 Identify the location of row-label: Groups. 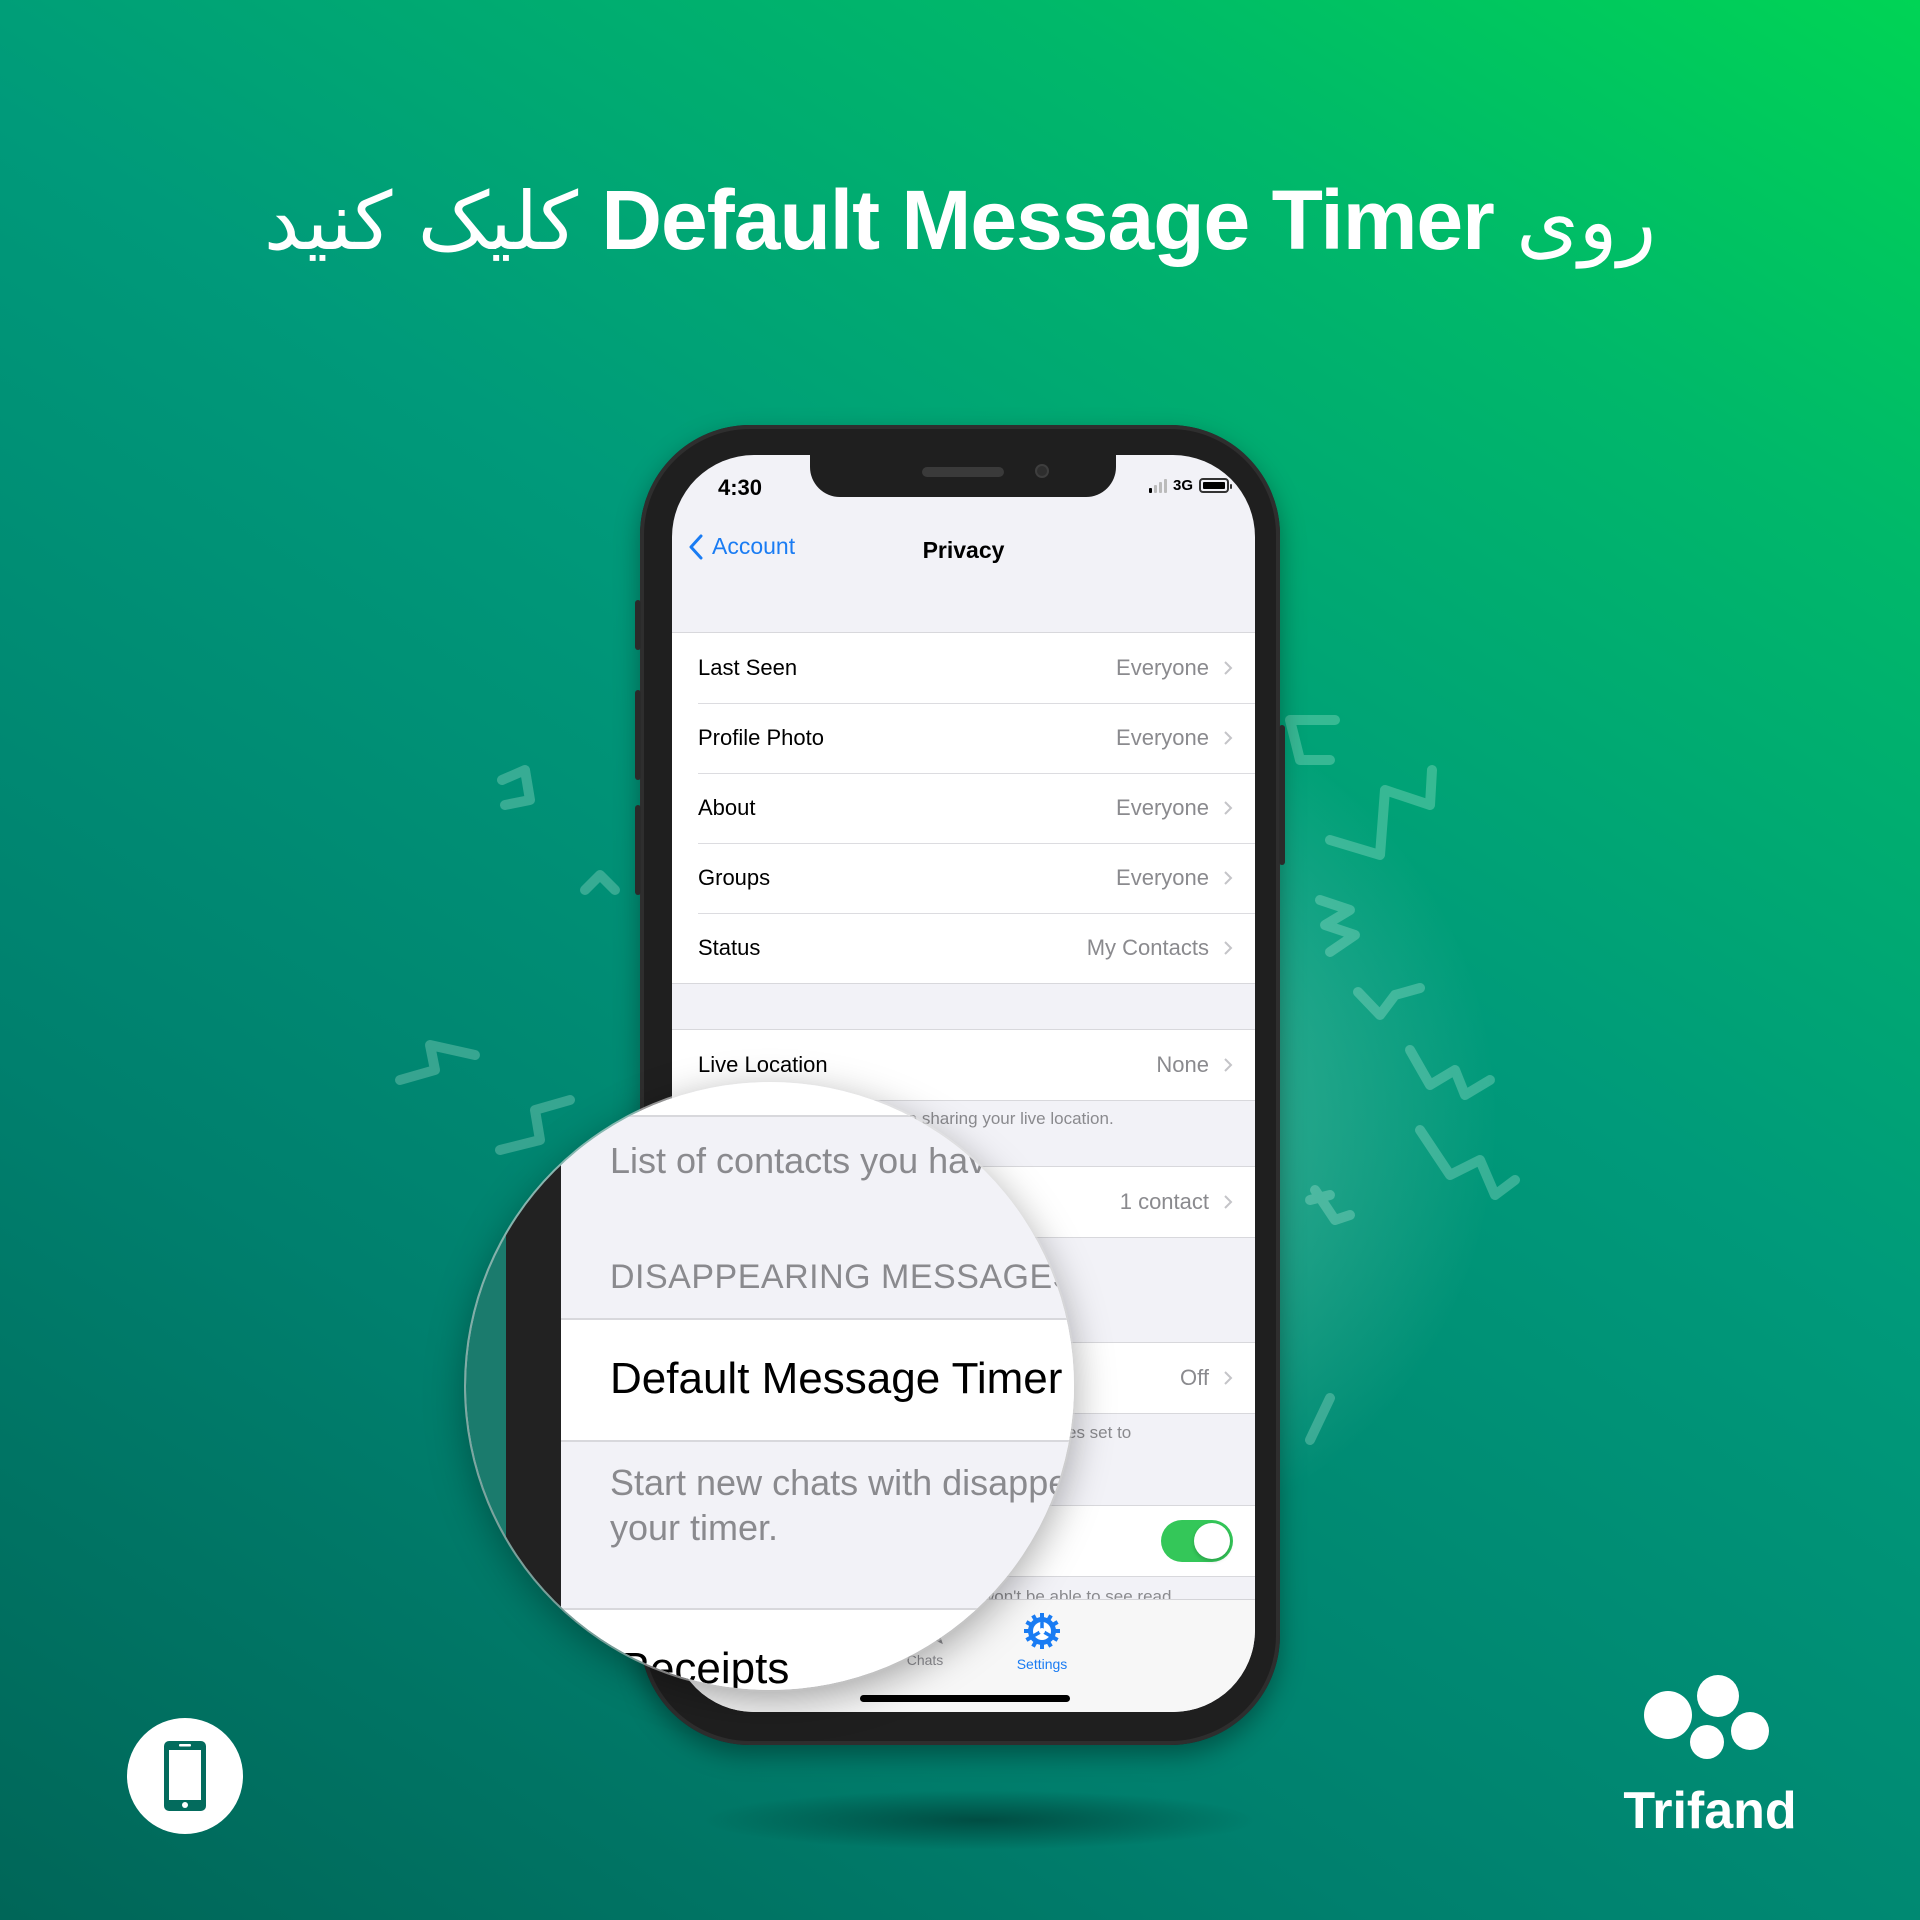
(734, 877).